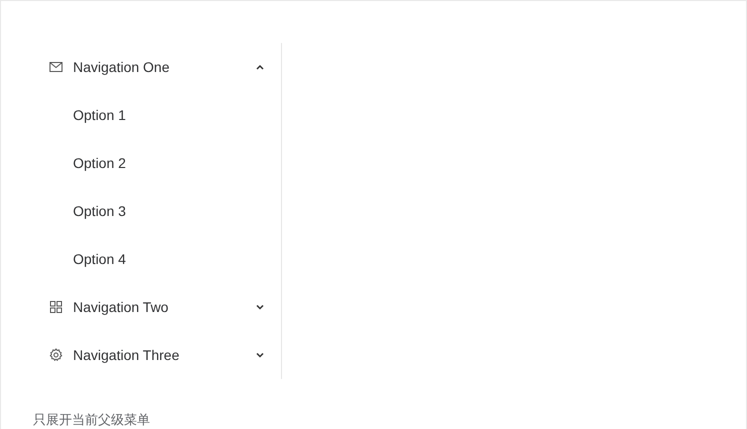 The image size is (747, 429). I want to click on submenu-title: Navigation One, so click(161, 67).